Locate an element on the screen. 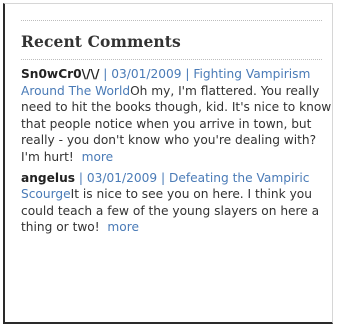 The image size is (337, 329). widget-title: Recent Comments is located at coordinates (101, 41).